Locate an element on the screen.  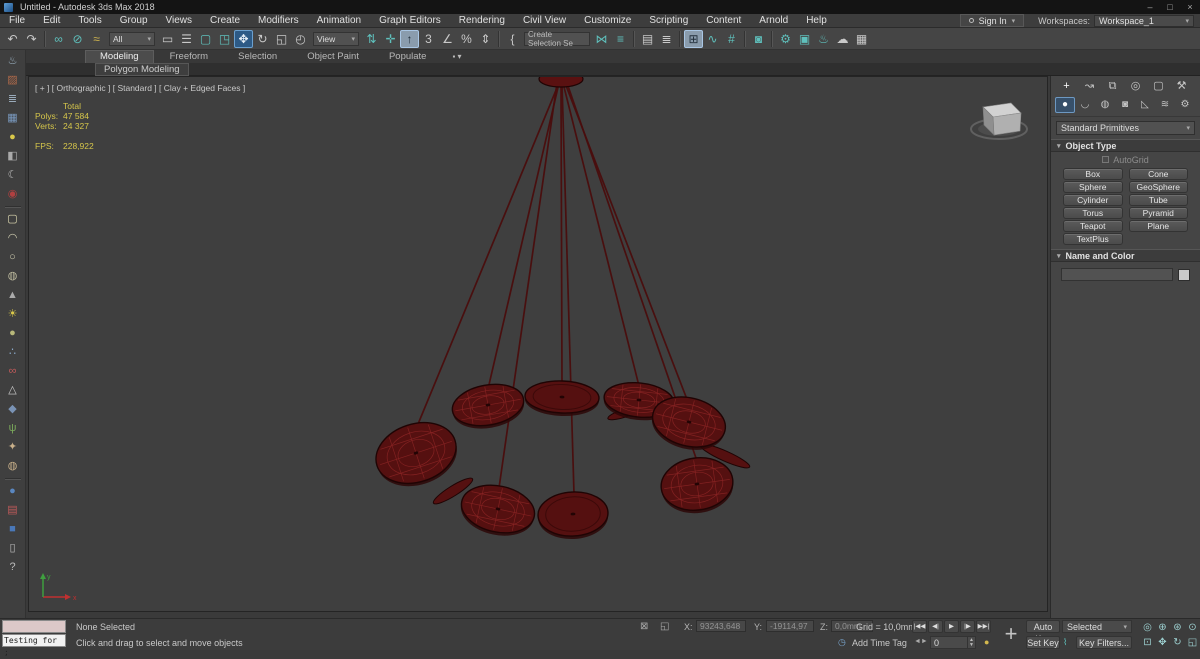
object-name-field is located at coordinates (1117, 274).